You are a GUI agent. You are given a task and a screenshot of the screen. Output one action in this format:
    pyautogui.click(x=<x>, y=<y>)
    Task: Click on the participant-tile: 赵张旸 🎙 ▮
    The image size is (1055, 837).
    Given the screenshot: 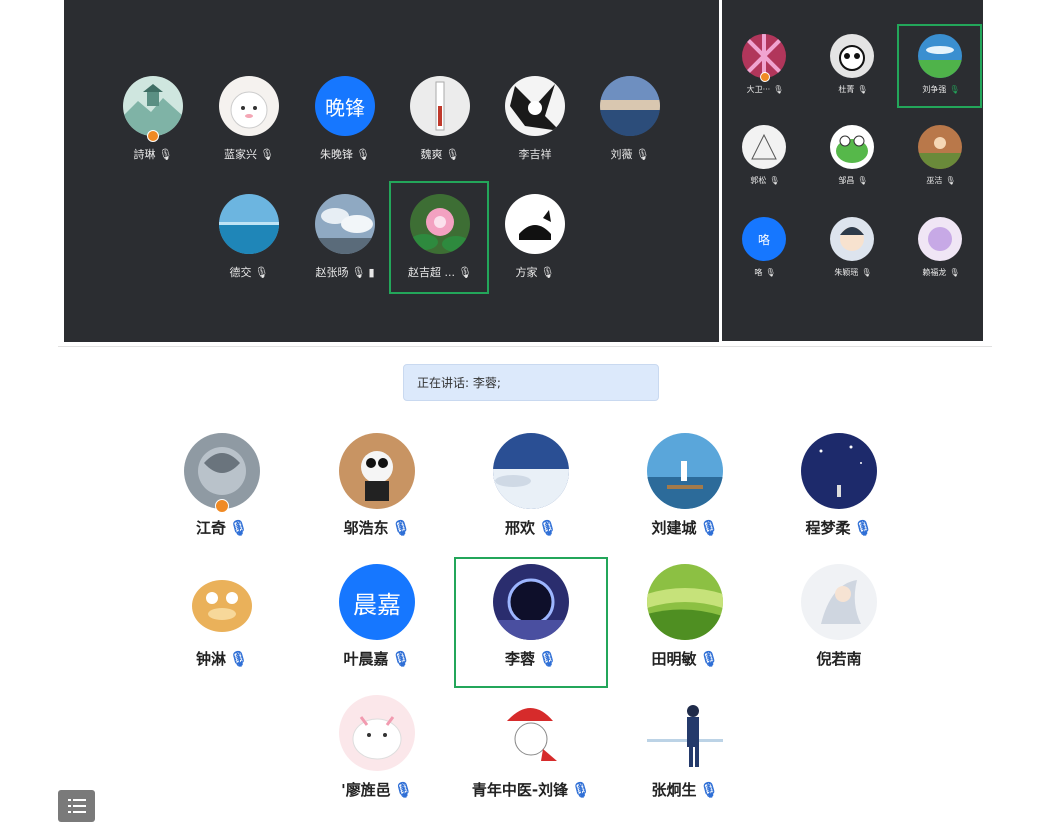 What is the action you would take?
    pyautogui.click(x=345, y=239)
    